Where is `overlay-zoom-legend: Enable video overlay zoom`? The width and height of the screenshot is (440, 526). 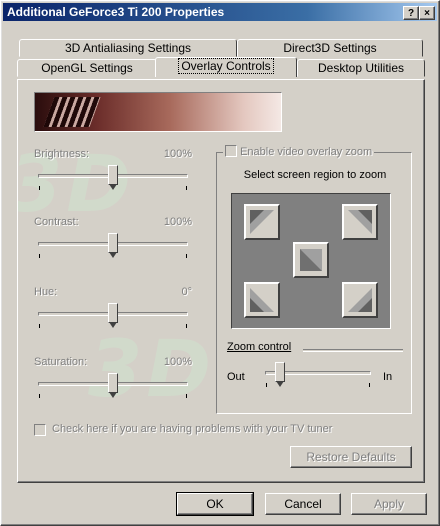
overlay-zoom-legend: Enable video overlay zoom is located at coordinates (299, 151).